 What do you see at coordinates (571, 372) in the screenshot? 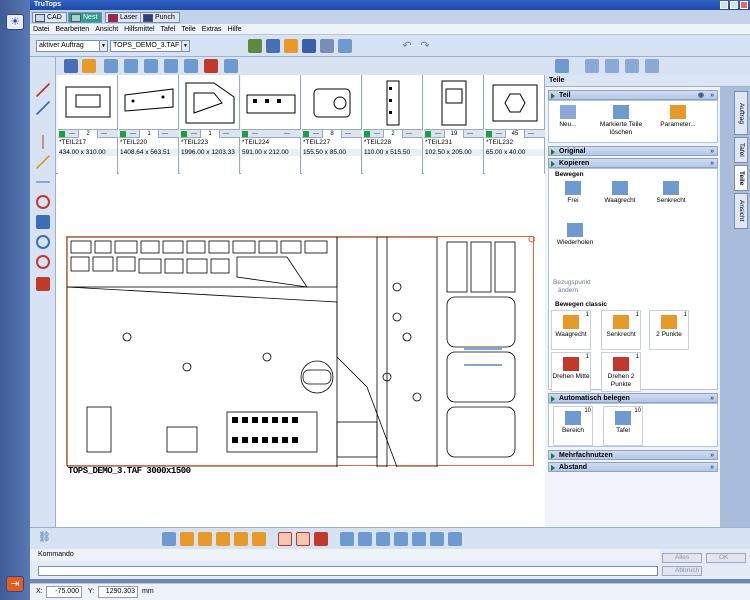
I see `drehen-mitte-button: 1 Drehen Mitte` at bounding box center [571, 372].